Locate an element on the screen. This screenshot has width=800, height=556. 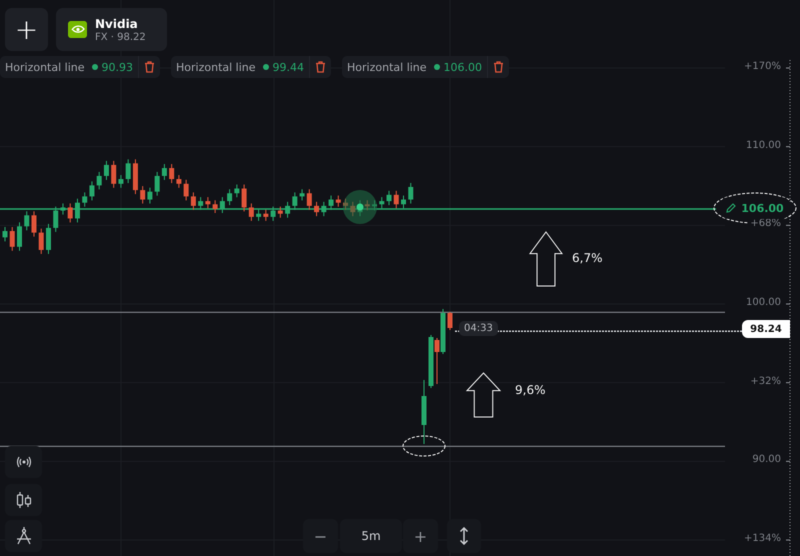
axis-label: +134% is located at coordinates (762, 538).